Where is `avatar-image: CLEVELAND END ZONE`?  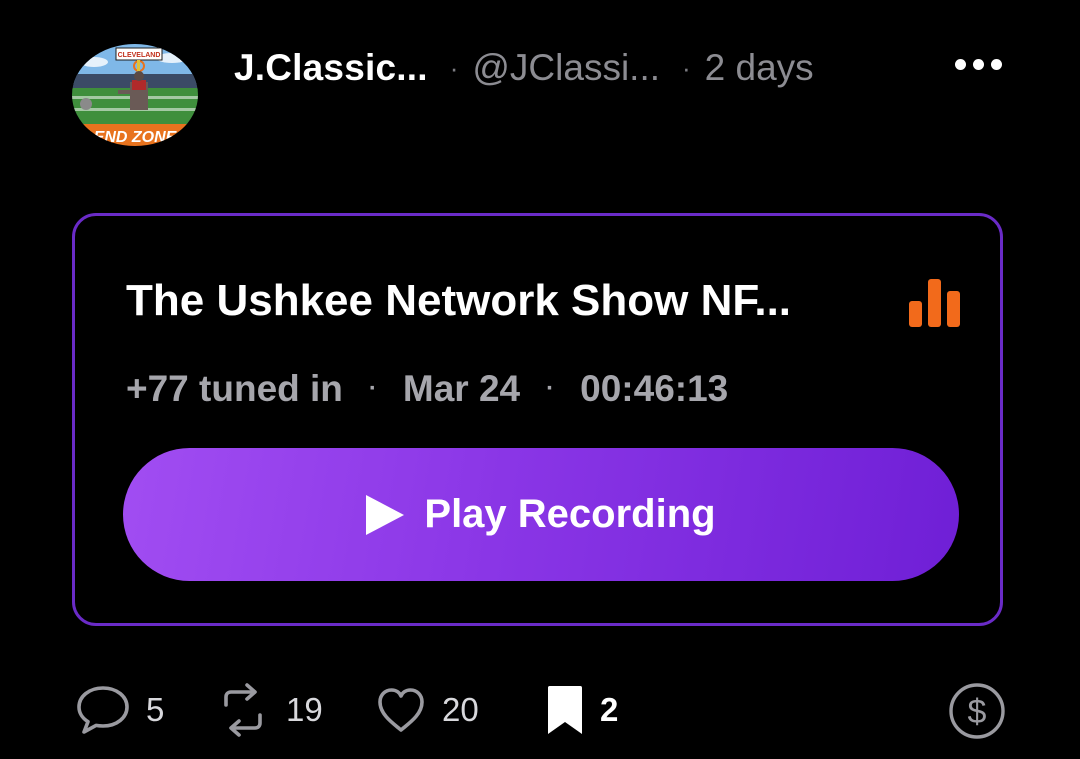
avatar-image: CLEVELAND END ZONE is located at coordinates (135, 95).